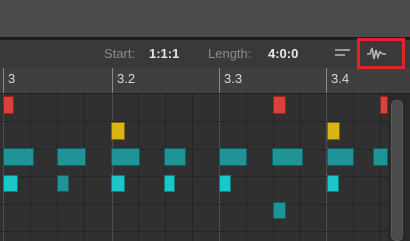 The image size is (410, 241). What do you see at coordinates (283, 54) in the screenshot?
I see `length-value: 4:0:0` at bounding box center [283, 54].